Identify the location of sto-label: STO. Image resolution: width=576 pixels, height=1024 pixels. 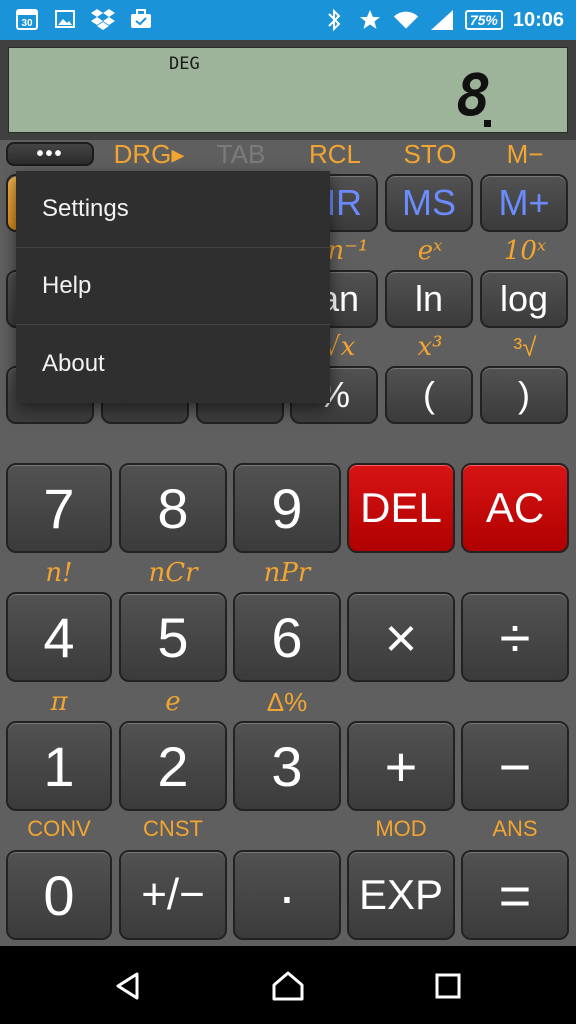
(430, 154).